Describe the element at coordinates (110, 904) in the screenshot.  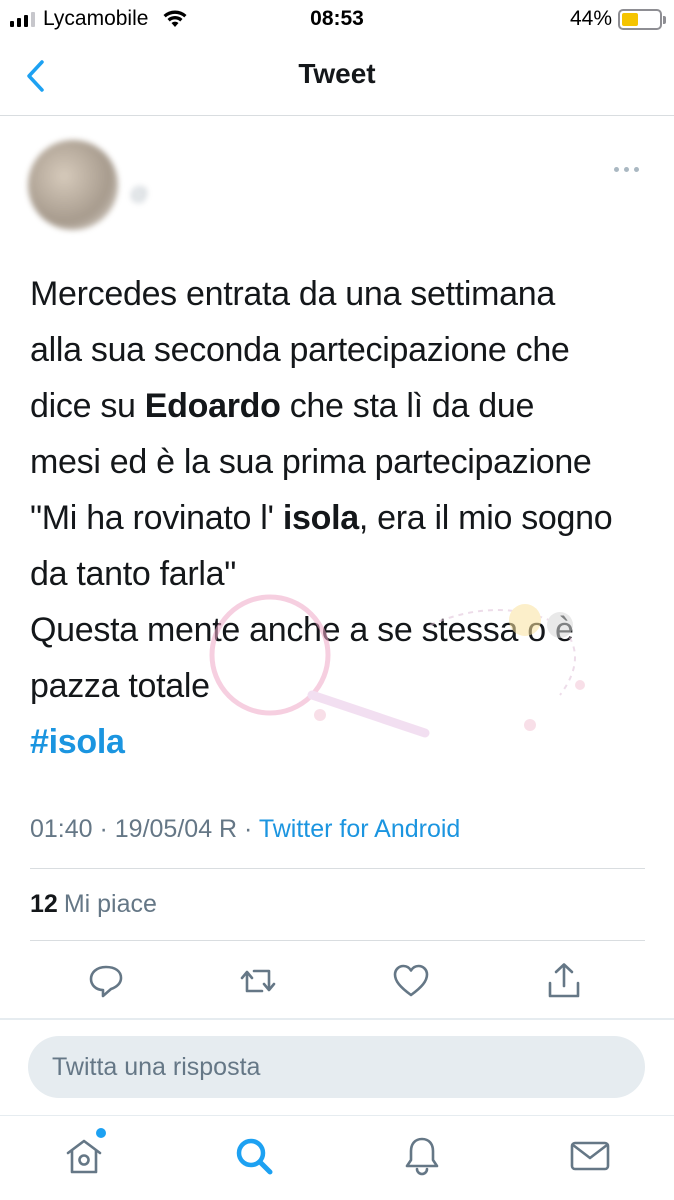
I see `likes-label: Mi piace` at that location.